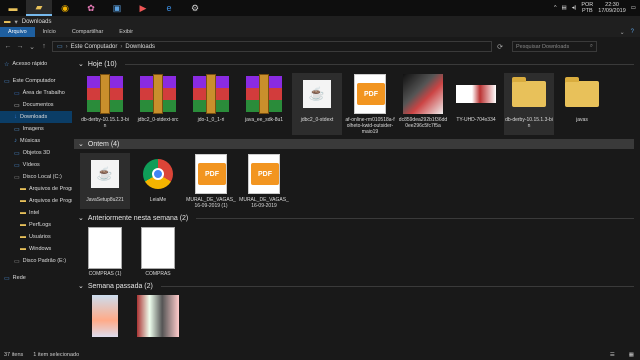 This screenshot has width=640, height=360. What do you see at coordinates (211, 104) in the screenshot?
I see `file-item: jdo-1_0_1-ri` at bounding box center [211, 104].